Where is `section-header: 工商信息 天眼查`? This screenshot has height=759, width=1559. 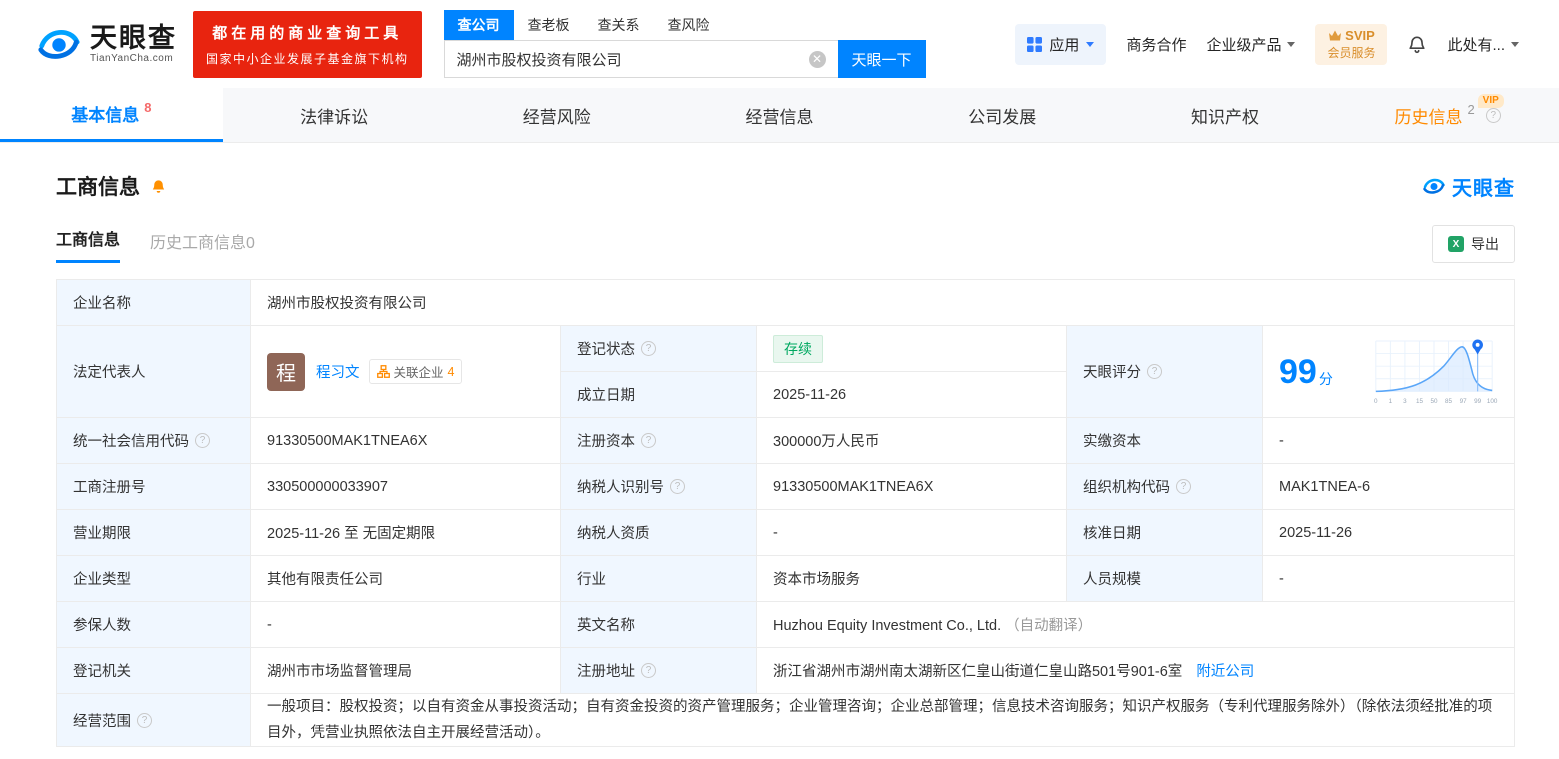
section-header: 工商信息 天眼查 is located at coordinates (785, 186).